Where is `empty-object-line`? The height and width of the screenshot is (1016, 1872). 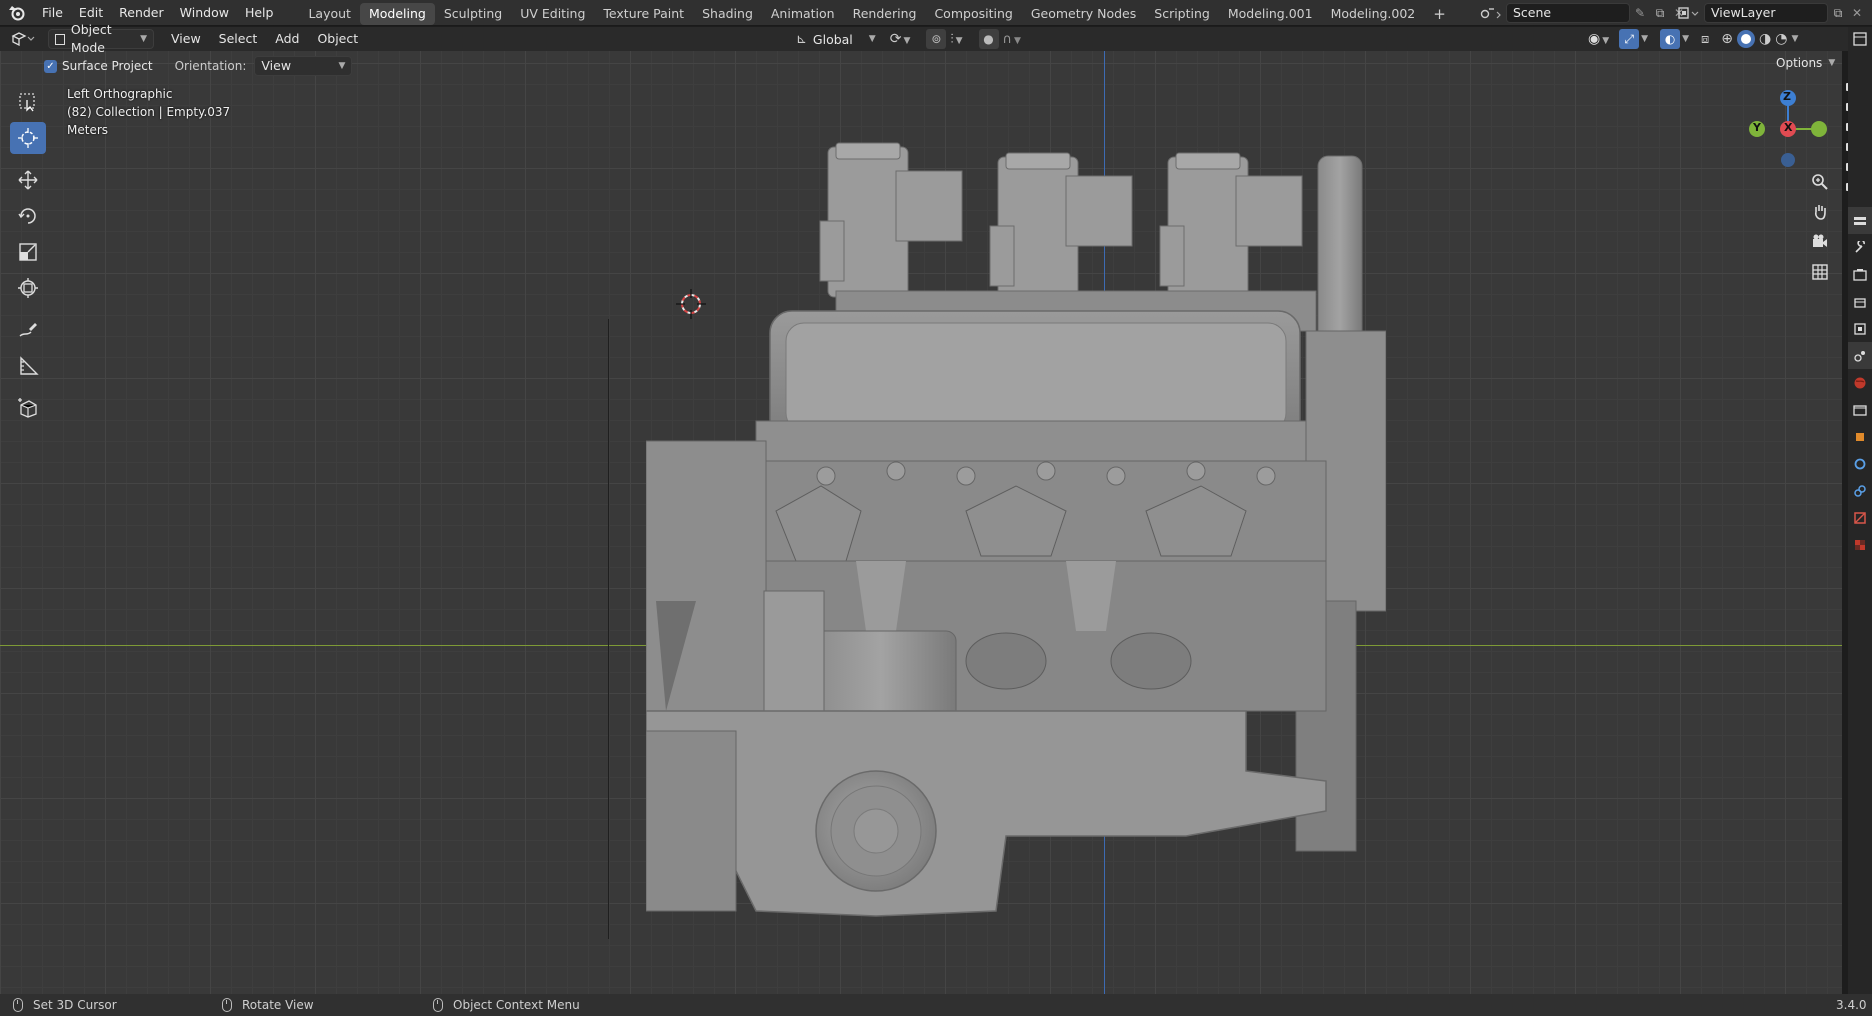
empty-object-line is located at coordinates (608, 629).